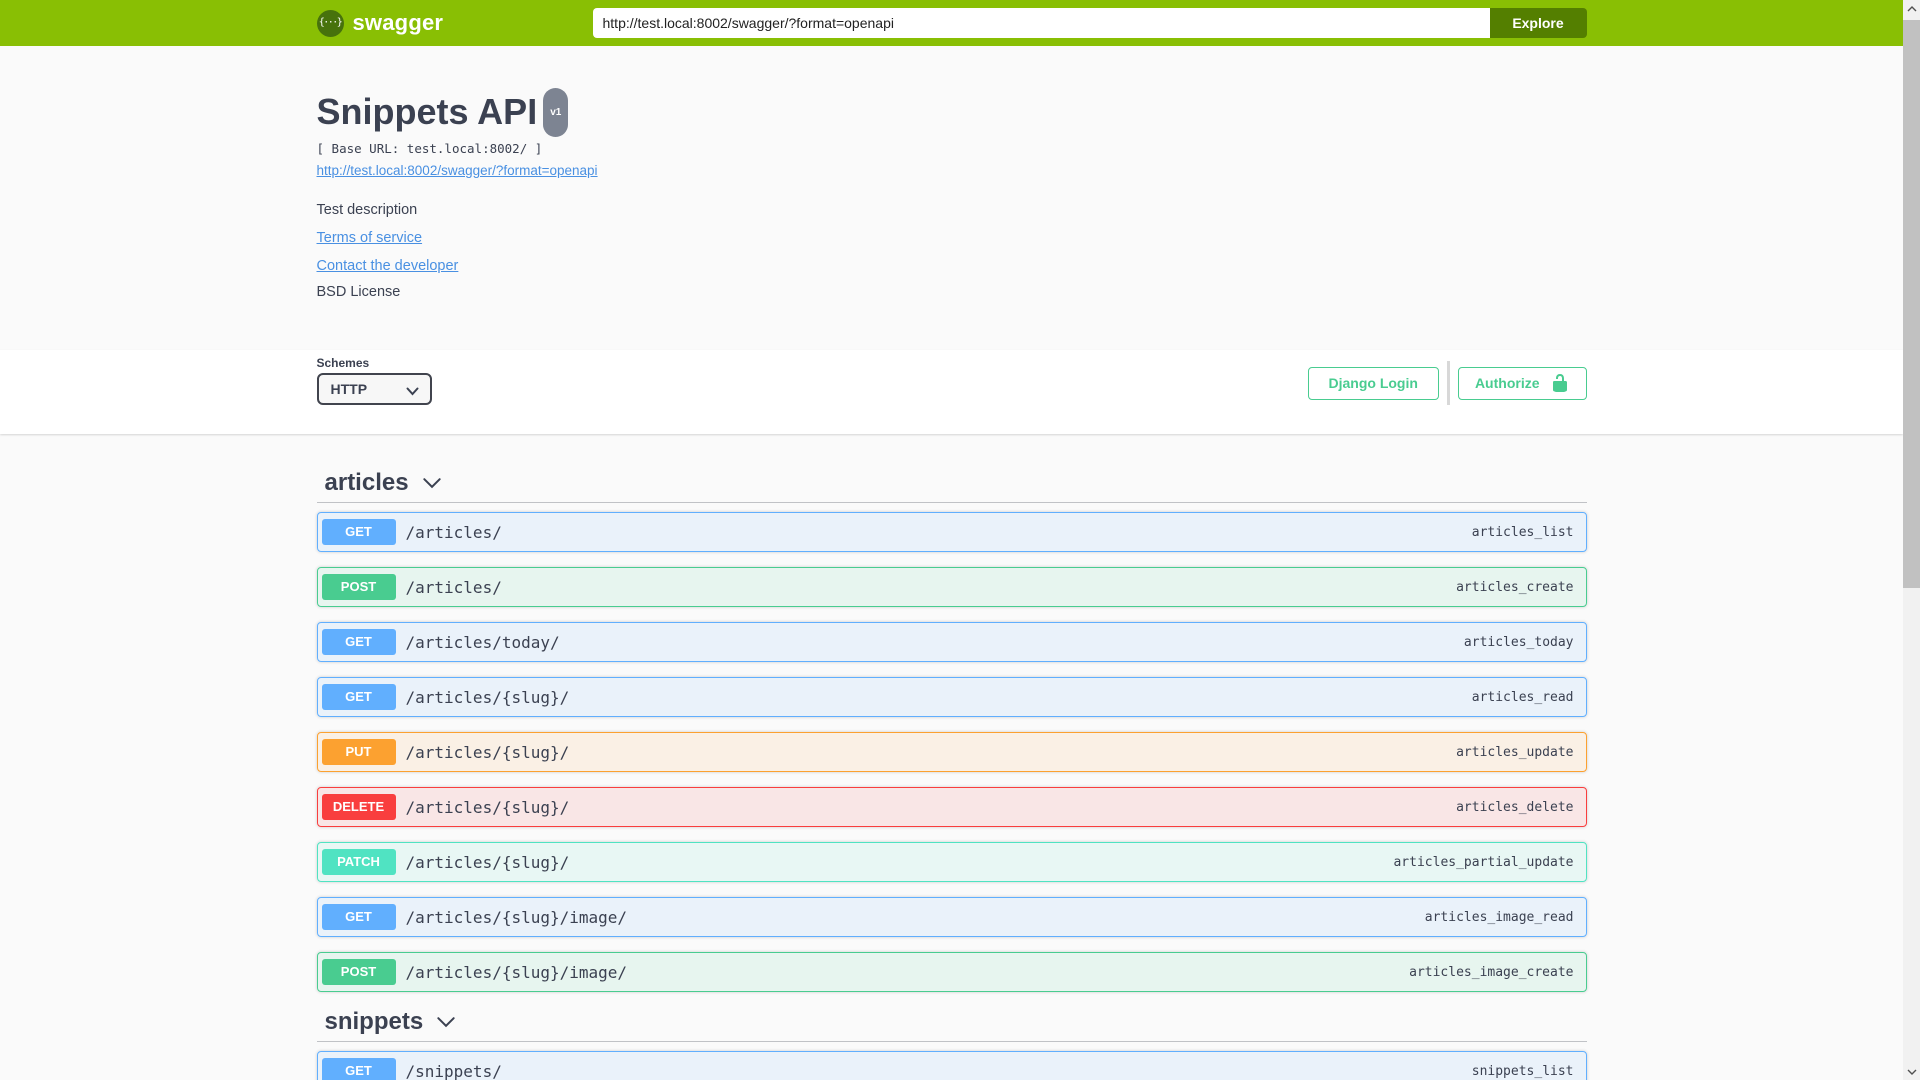  I want to click on scrollbar-up-button, so click(1911, 8).